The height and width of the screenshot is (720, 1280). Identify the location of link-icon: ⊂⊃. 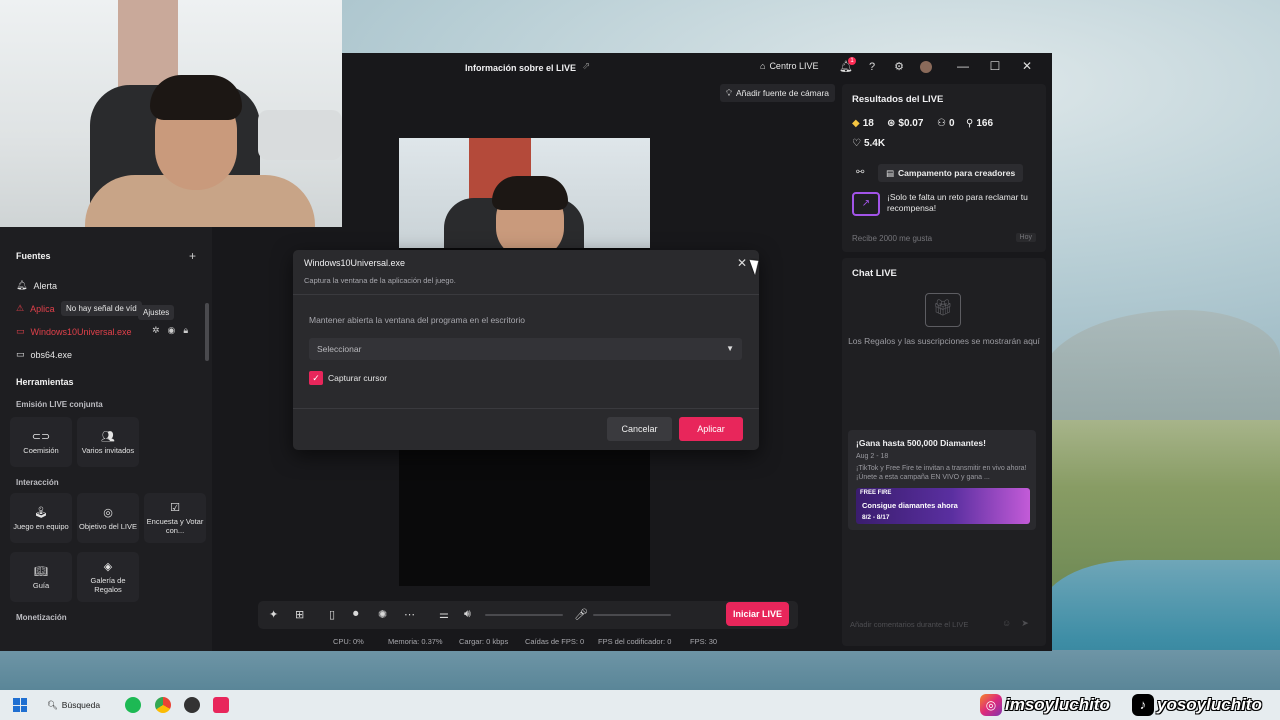
(41, 436).